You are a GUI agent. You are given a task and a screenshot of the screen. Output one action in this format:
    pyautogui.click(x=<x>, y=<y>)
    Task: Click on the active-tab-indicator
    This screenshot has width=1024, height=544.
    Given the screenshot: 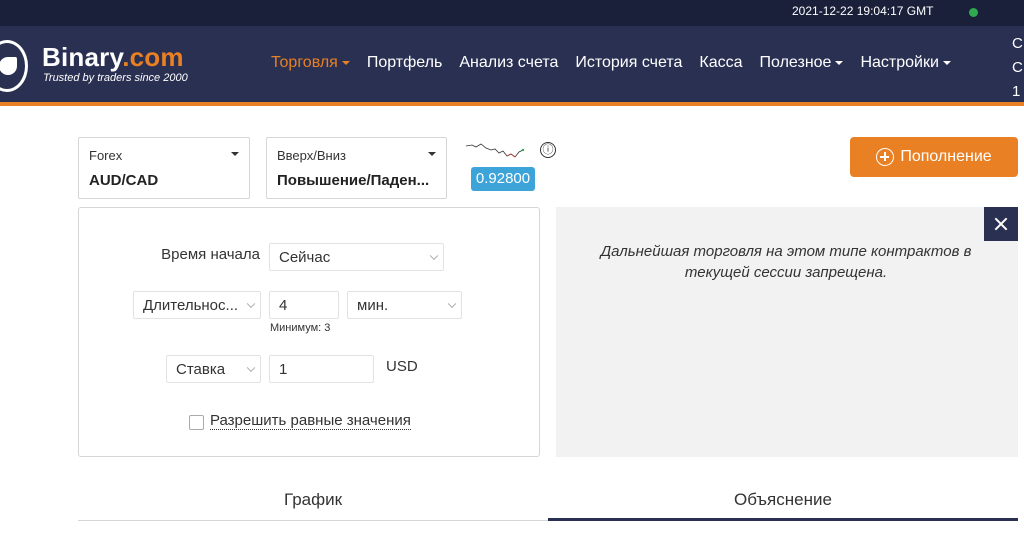 What is the action you would take?
    pyautogui.click(x=783, y=519)
    